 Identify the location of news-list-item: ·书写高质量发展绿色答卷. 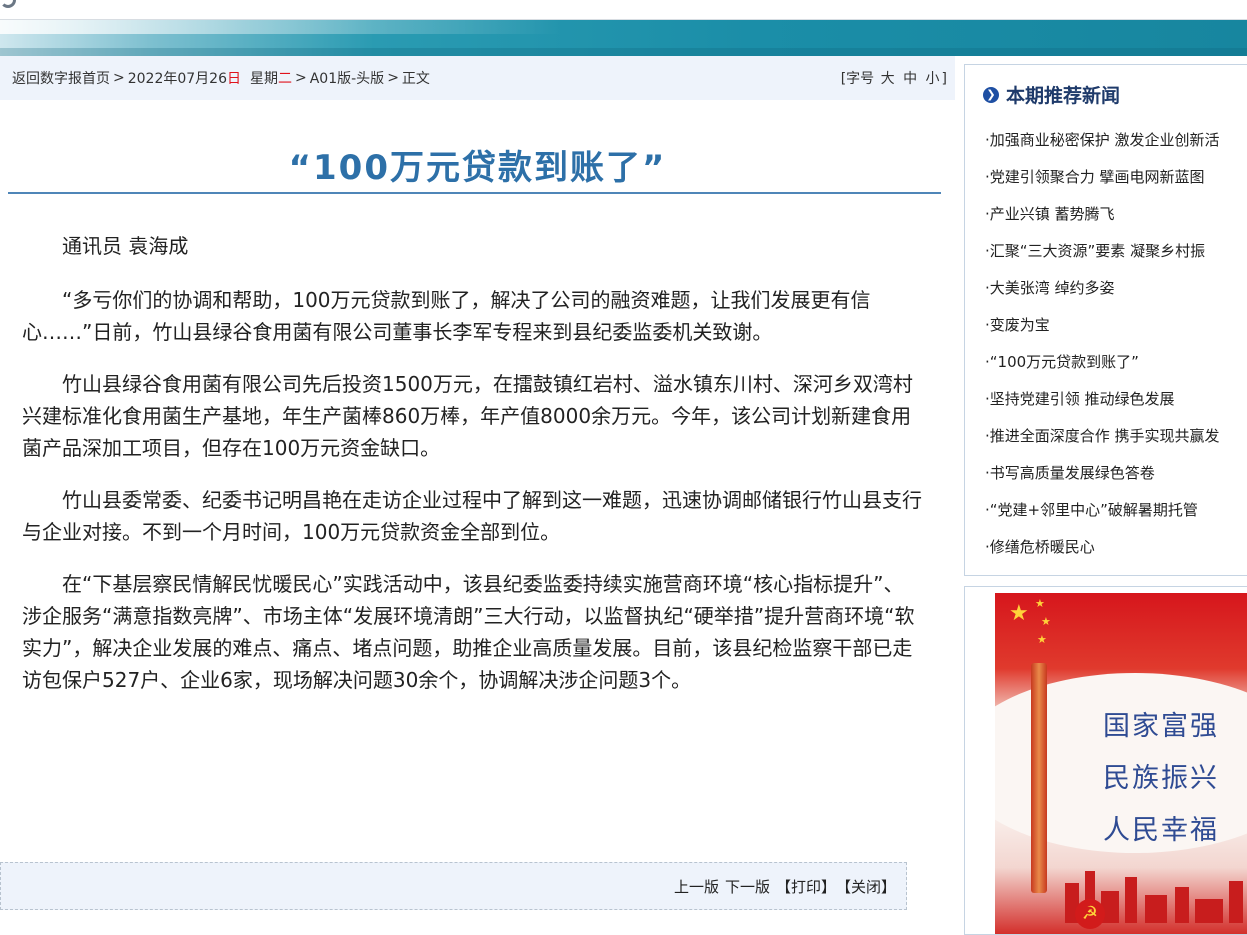
(1116, 473).